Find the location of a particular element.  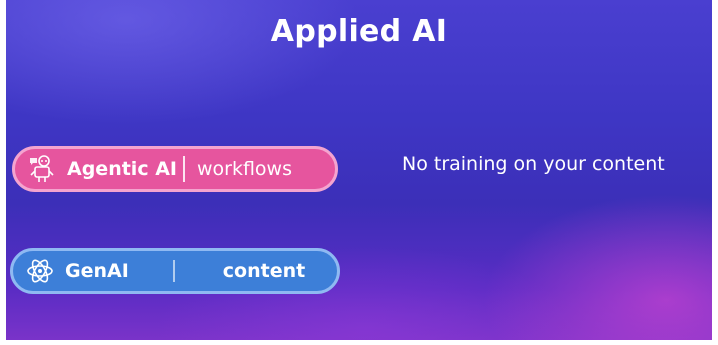

slide-title: Applied AI is located at coordinates (359, 31).